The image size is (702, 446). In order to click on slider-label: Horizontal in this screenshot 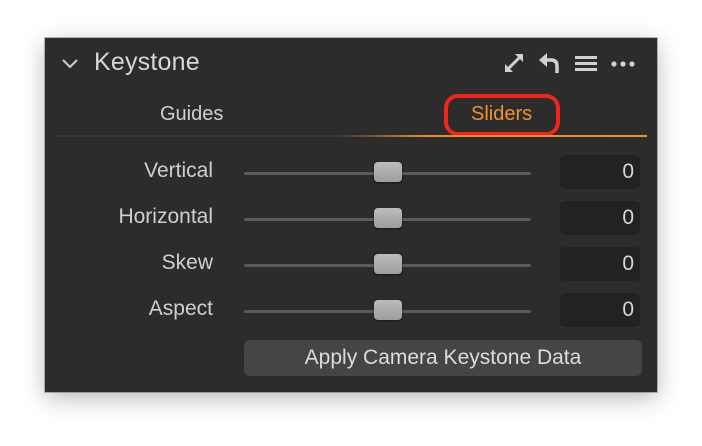, I will do `click(165, 216)`.